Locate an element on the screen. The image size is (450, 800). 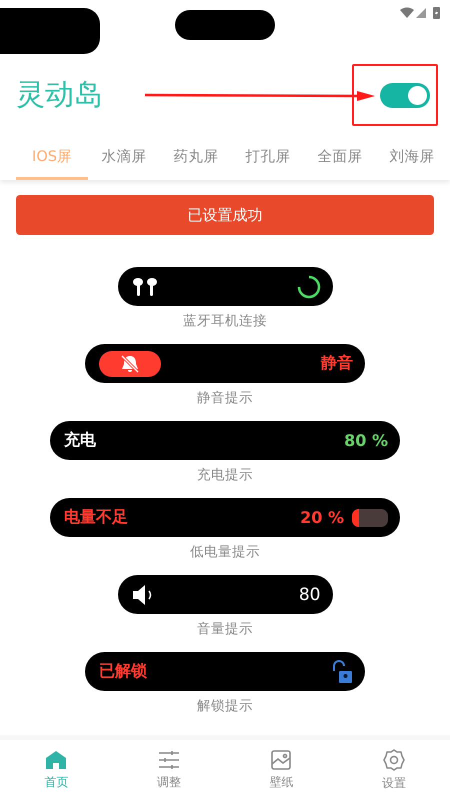
nav-tab: 壁纸 is located at coordinates (281, 770).